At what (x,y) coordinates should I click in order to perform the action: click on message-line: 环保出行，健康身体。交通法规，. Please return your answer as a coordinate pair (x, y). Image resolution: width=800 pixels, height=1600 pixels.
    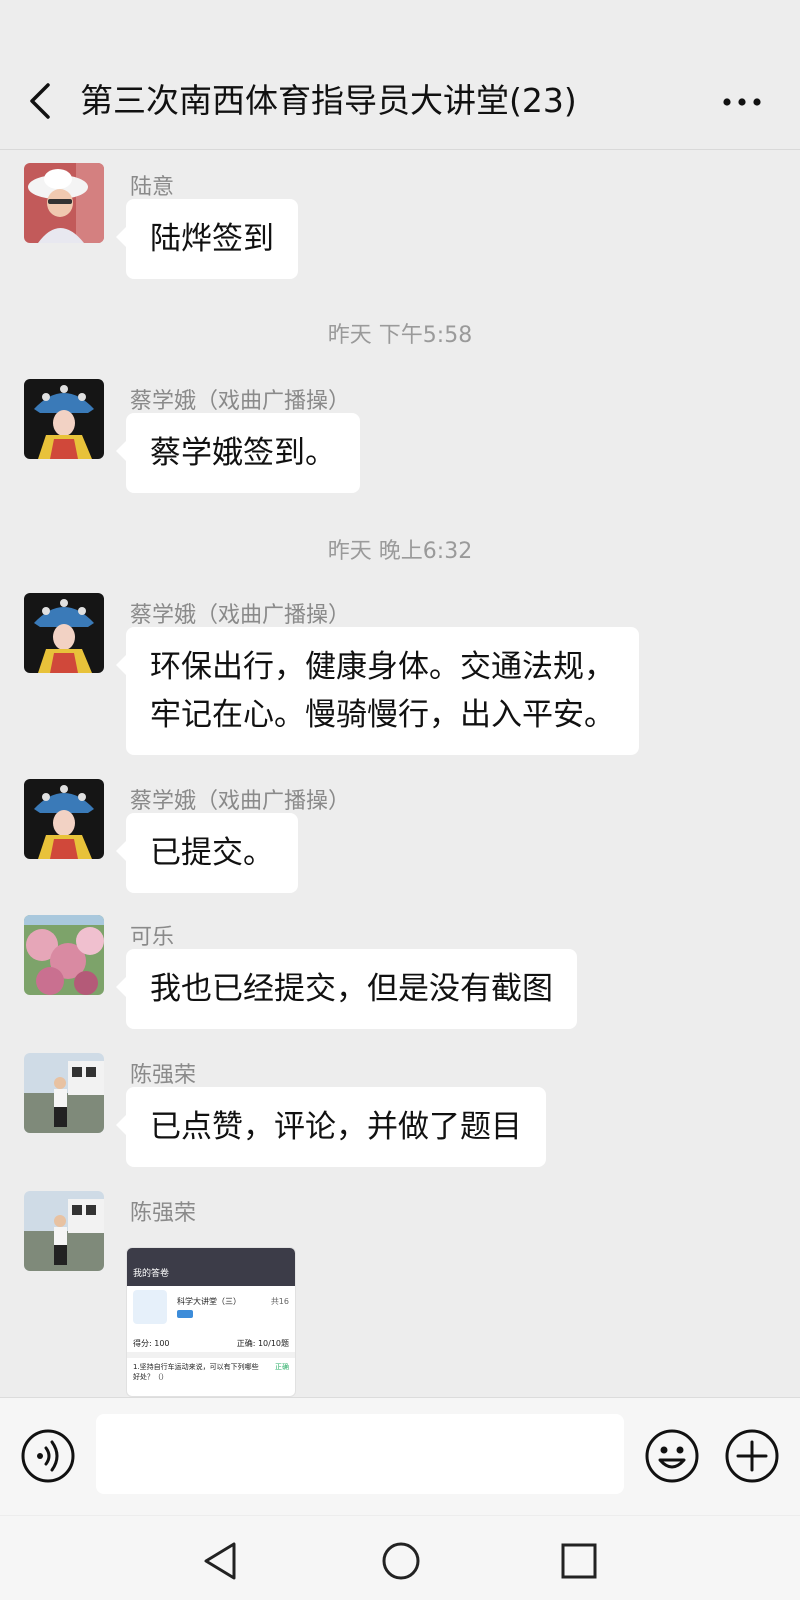
    Looking at the image, I should click on (382, 667).